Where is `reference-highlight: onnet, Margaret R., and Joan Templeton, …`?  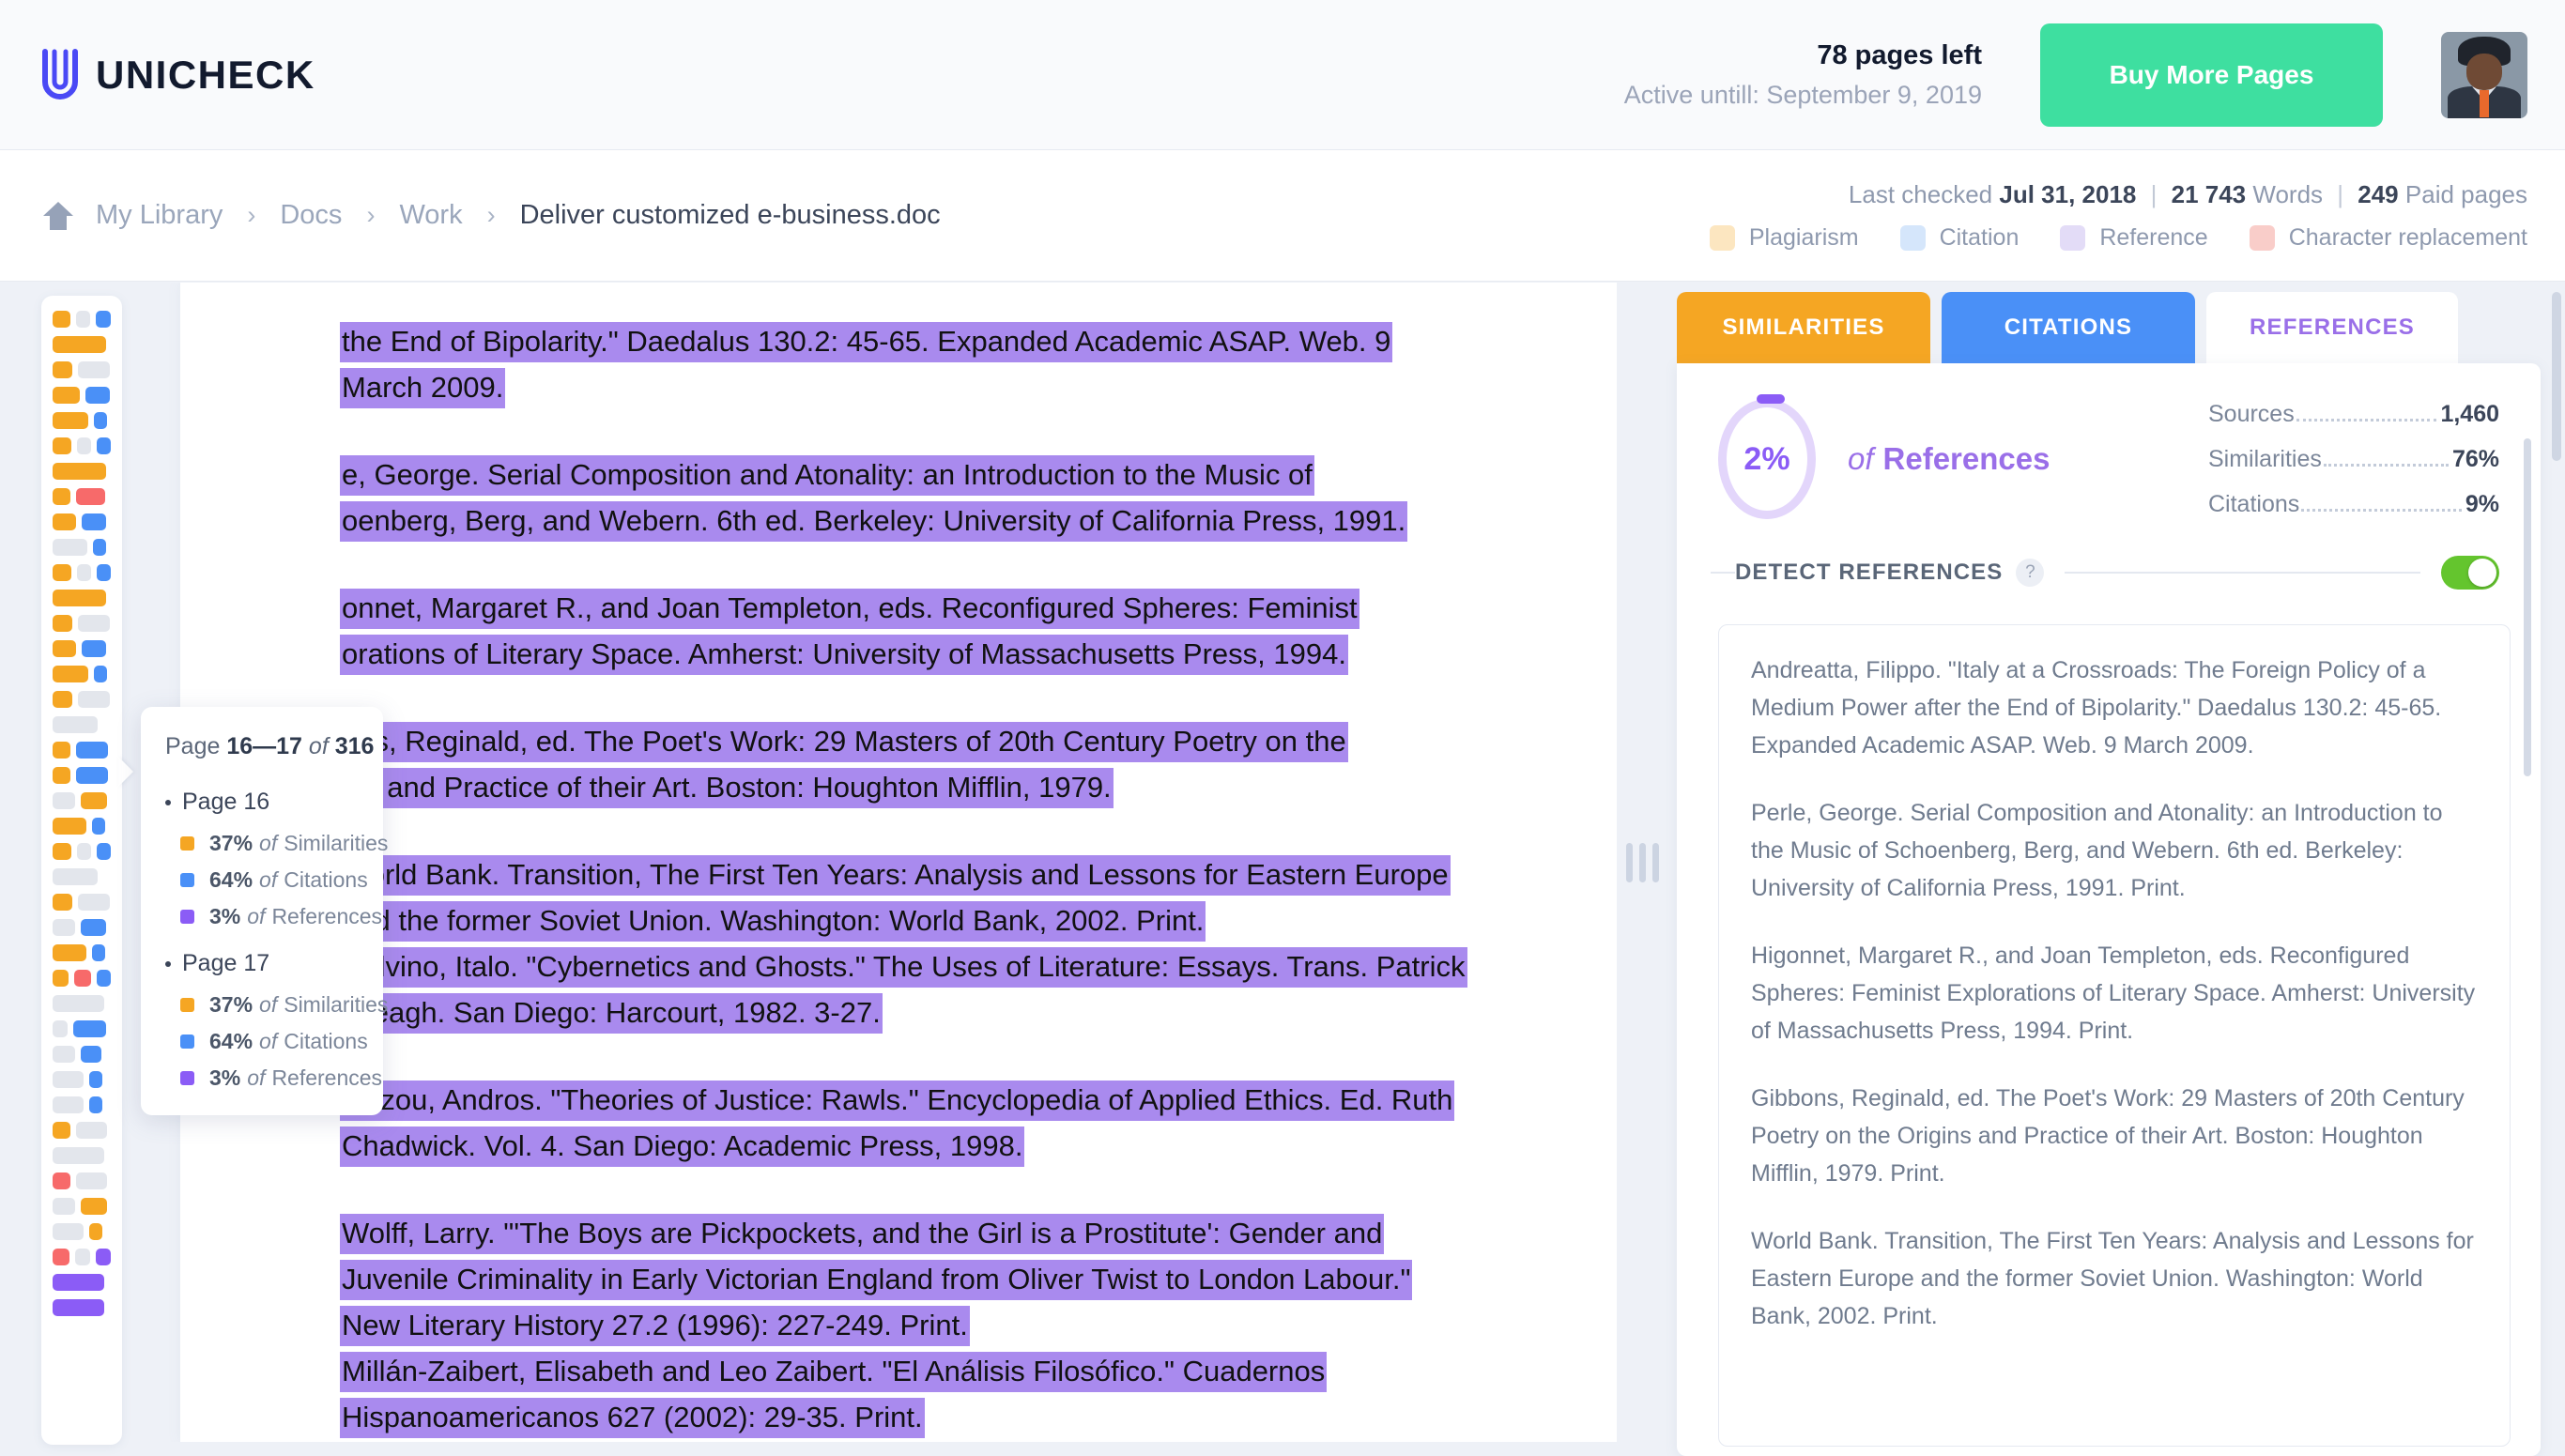
reference-highlight: onnet, Margaret R., and Joan Templeton, … is located at coordinates (850, 609).